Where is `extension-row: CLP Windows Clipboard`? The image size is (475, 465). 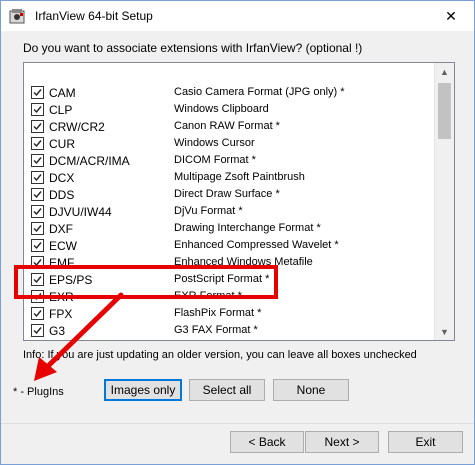 extension-row: CLP Windows Clipboard is located at coordinates (229, 109).